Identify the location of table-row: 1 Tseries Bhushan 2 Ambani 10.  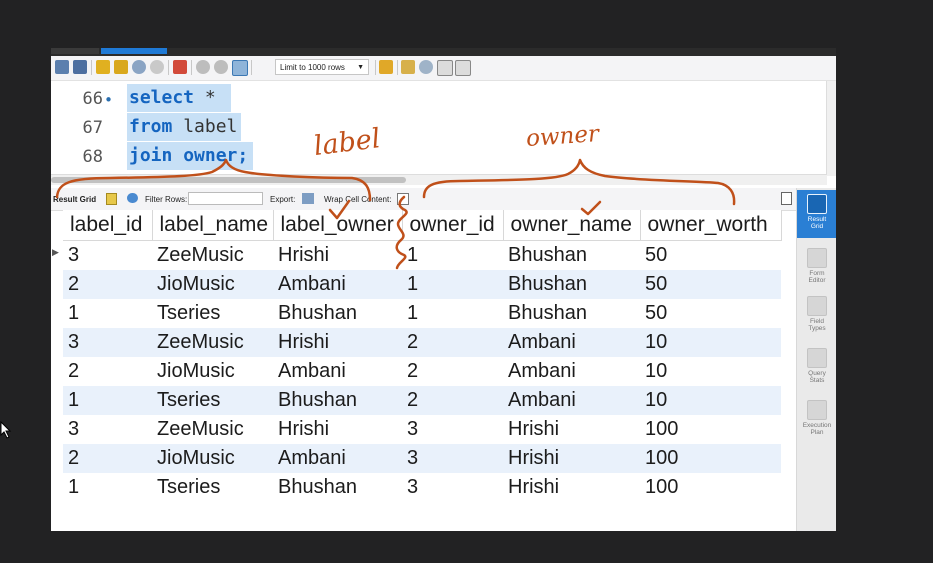
(422, 400).